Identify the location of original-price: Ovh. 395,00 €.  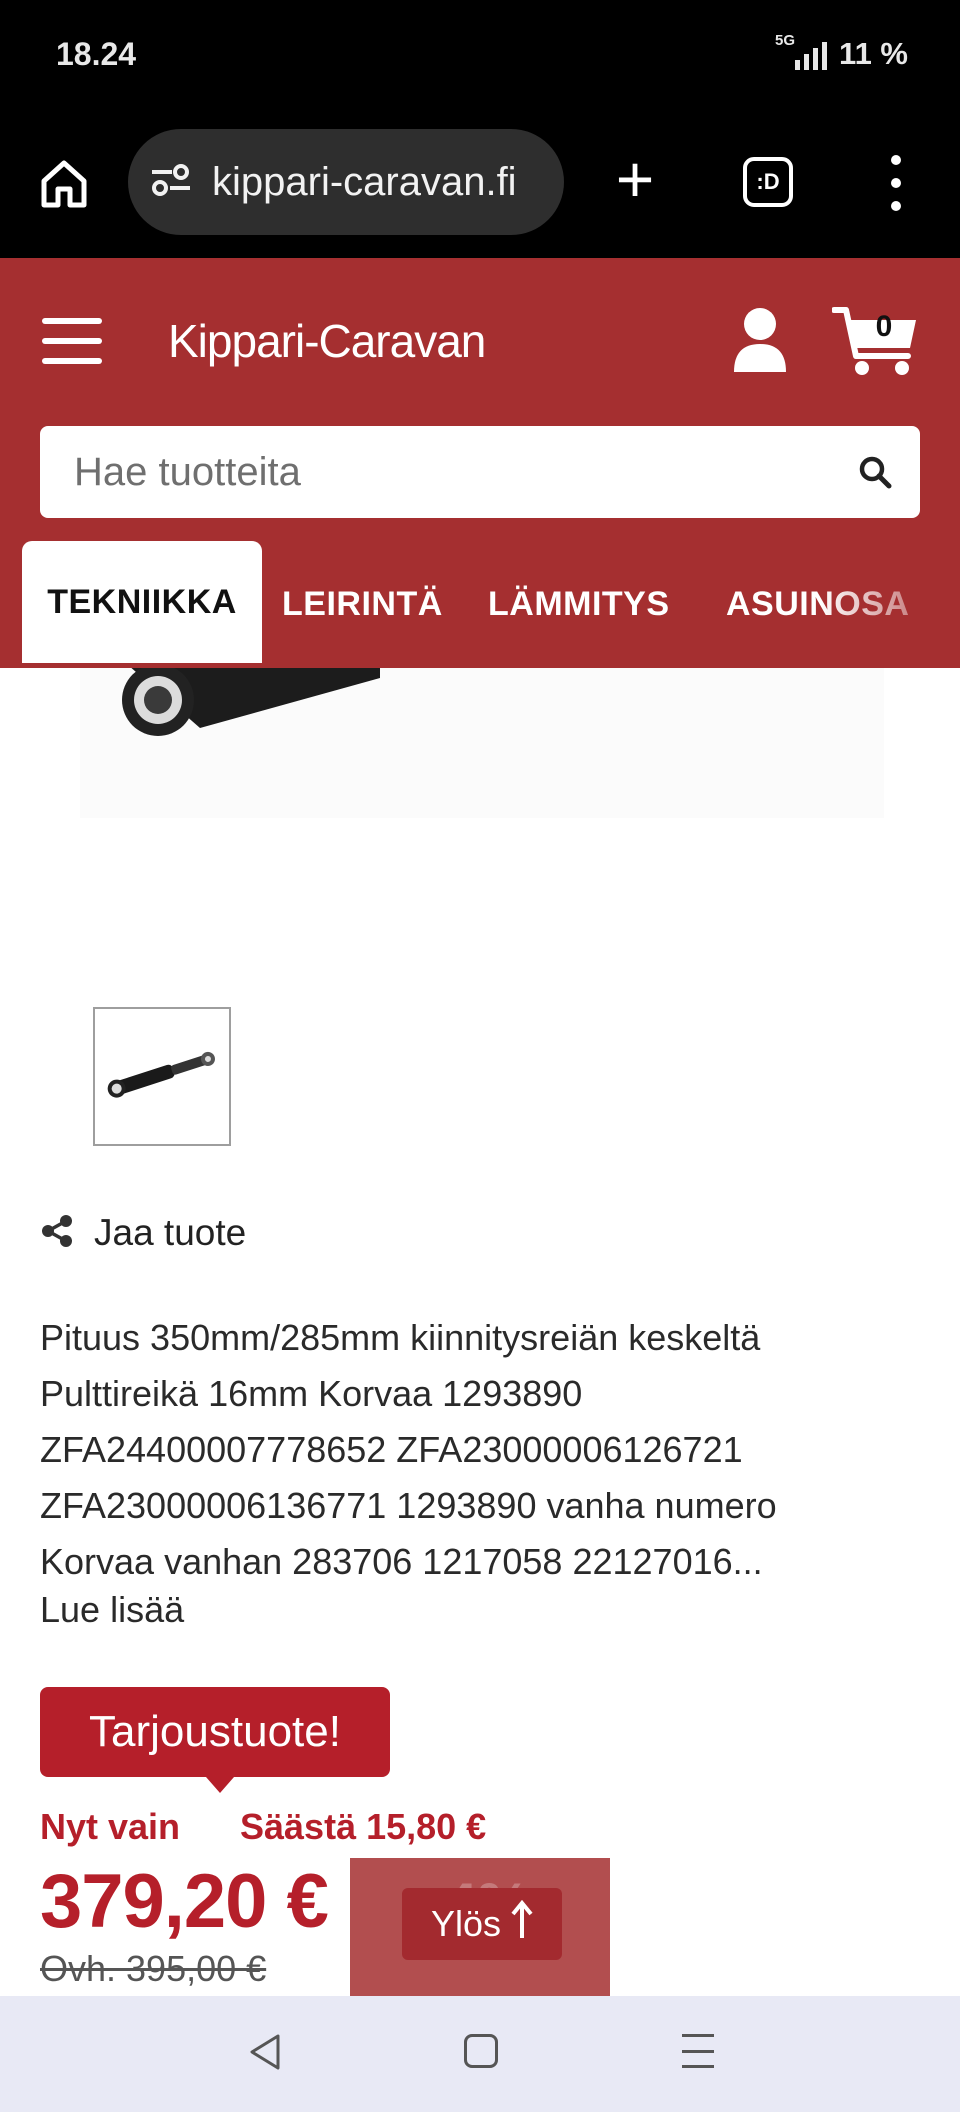
(153, 1968).